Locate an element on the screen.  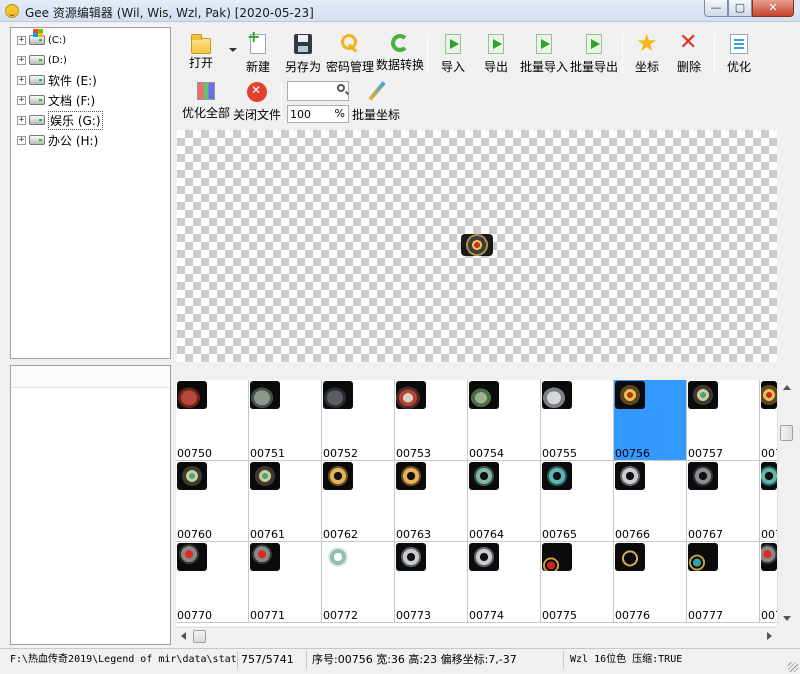
open-button: 打开 is located at coordinates (201, 52).